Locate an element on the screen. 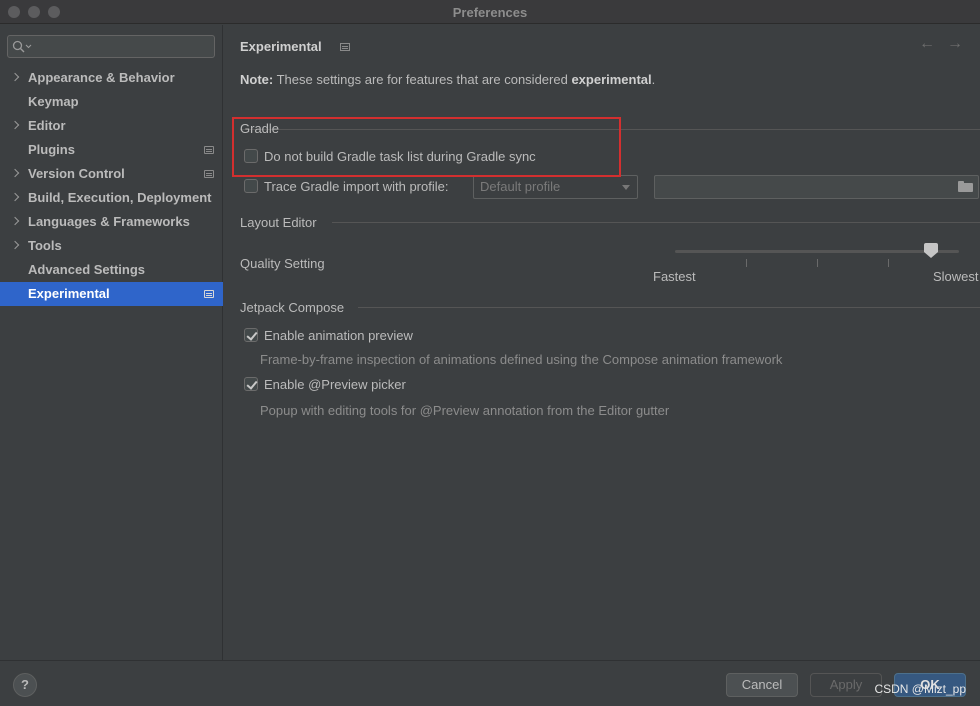  layout-editor-group-title: Layout Editor is located at coordinates (278, 222).